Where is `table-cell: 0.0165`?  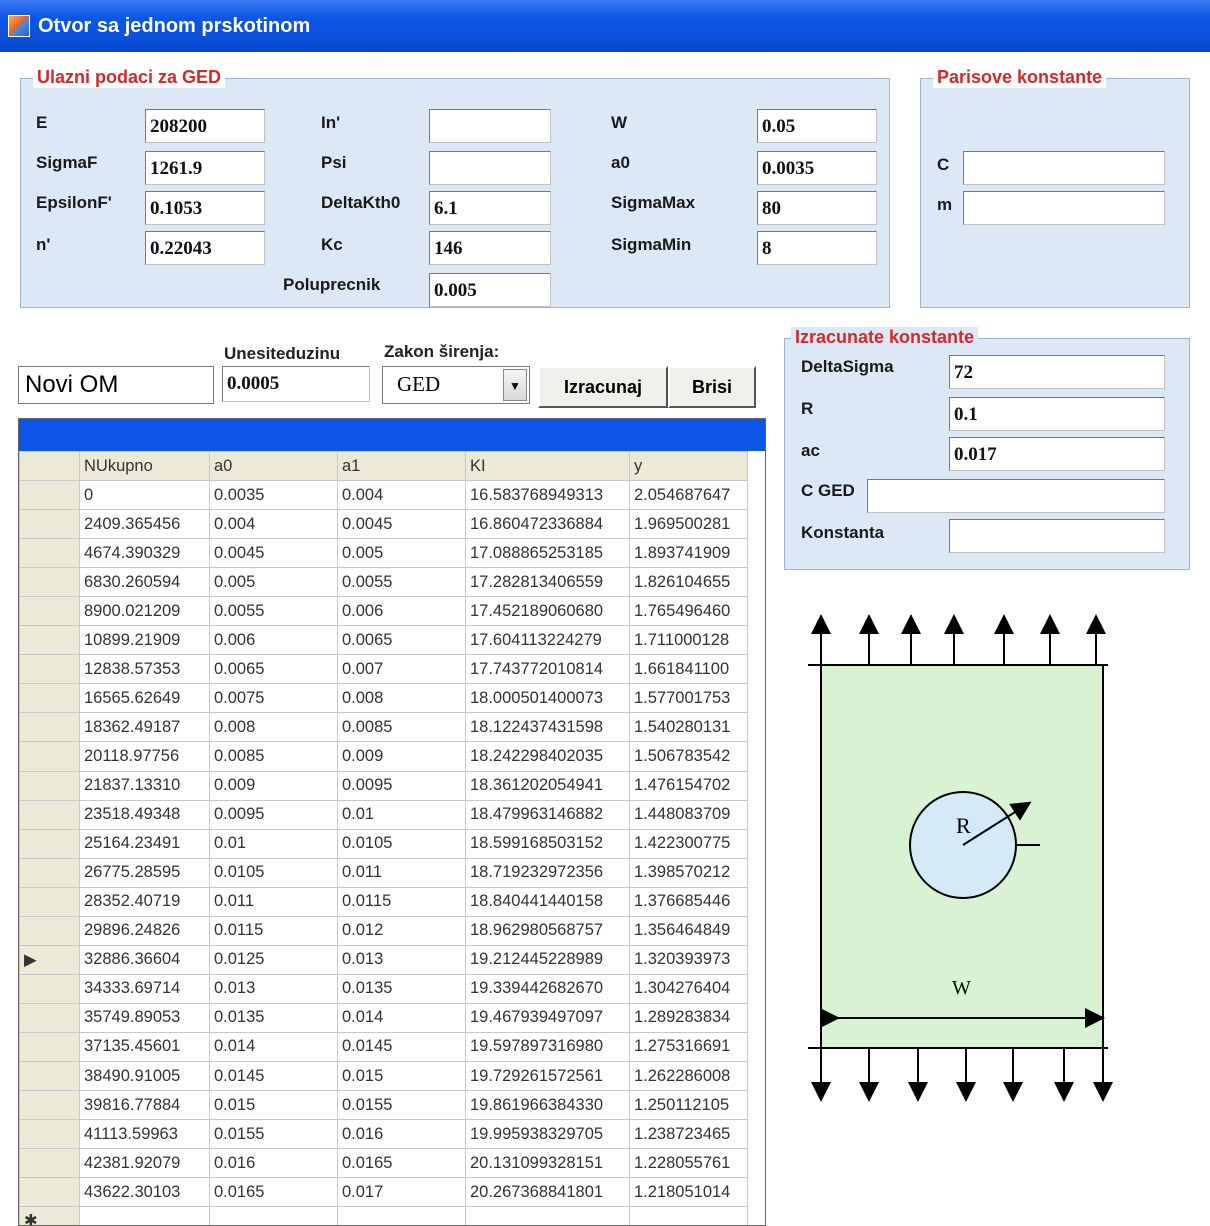
table-cell: 0.0165 is located at coordinates (401, 1163).